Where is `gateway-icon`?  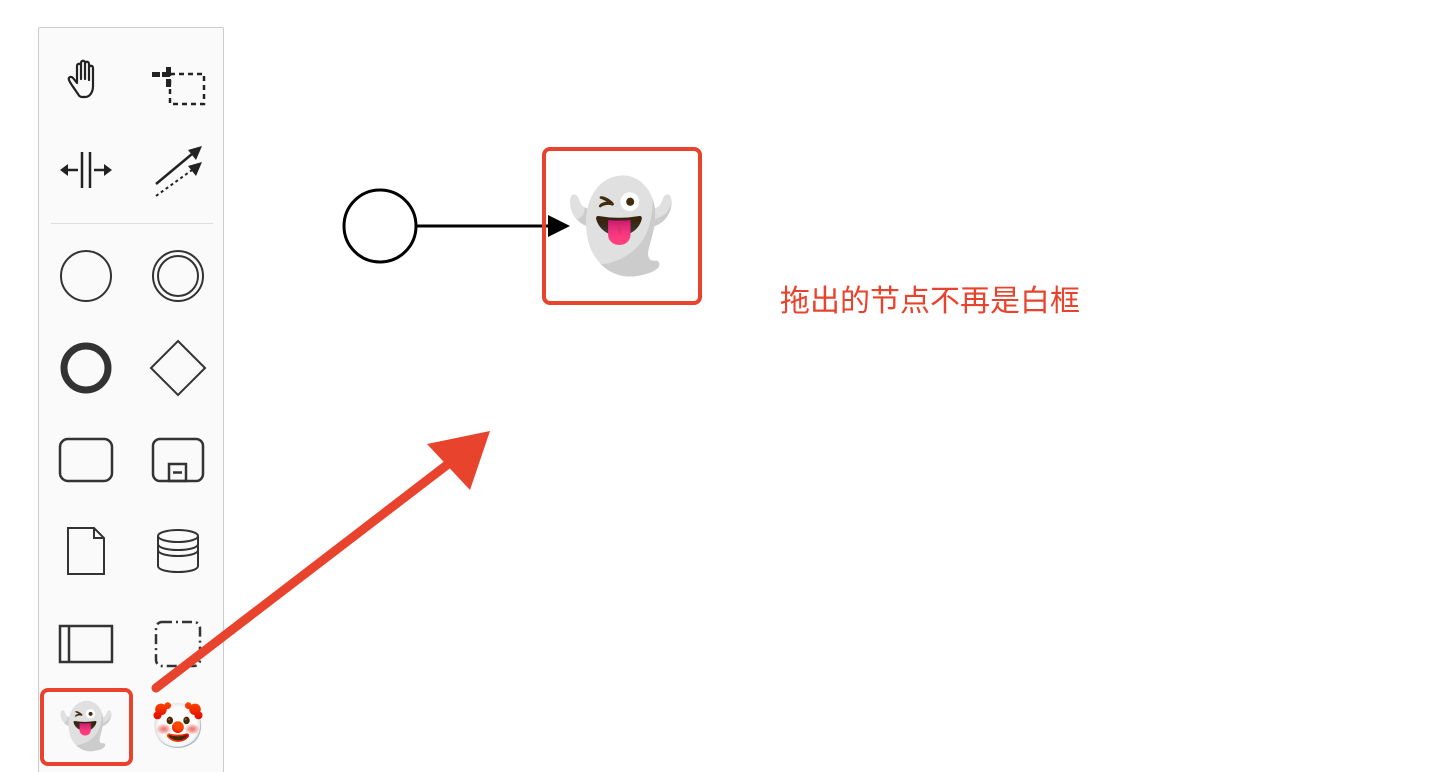 gateway-icon is located at coordinates (178, 368).